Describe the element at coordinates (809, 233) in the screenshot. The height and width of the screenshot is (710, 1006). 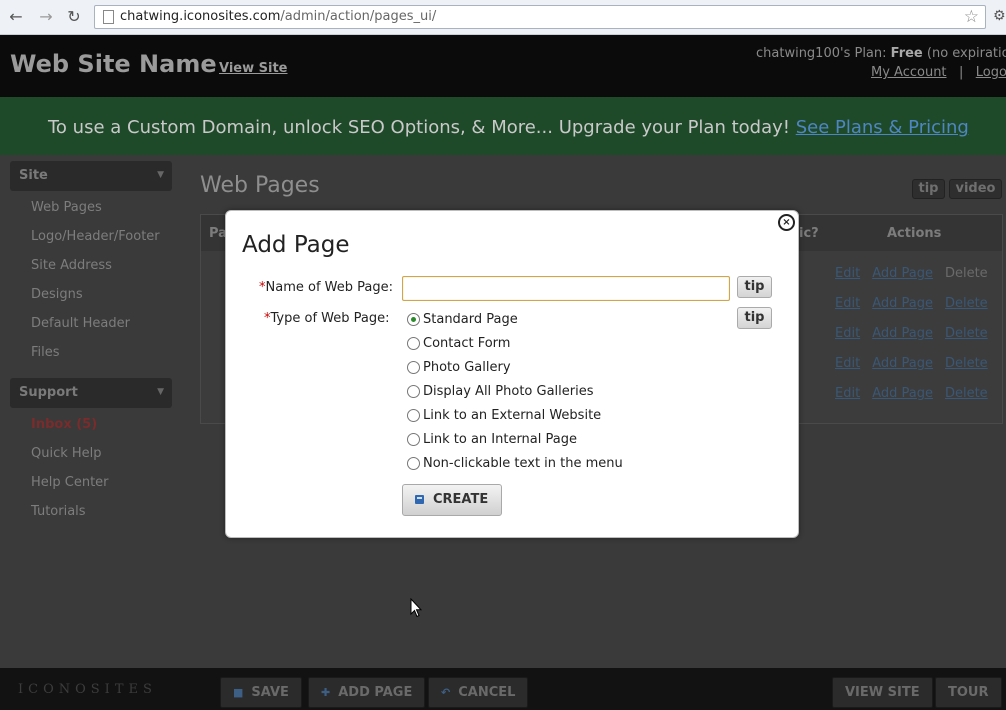
I see `column-header-public: ic?` at that location.